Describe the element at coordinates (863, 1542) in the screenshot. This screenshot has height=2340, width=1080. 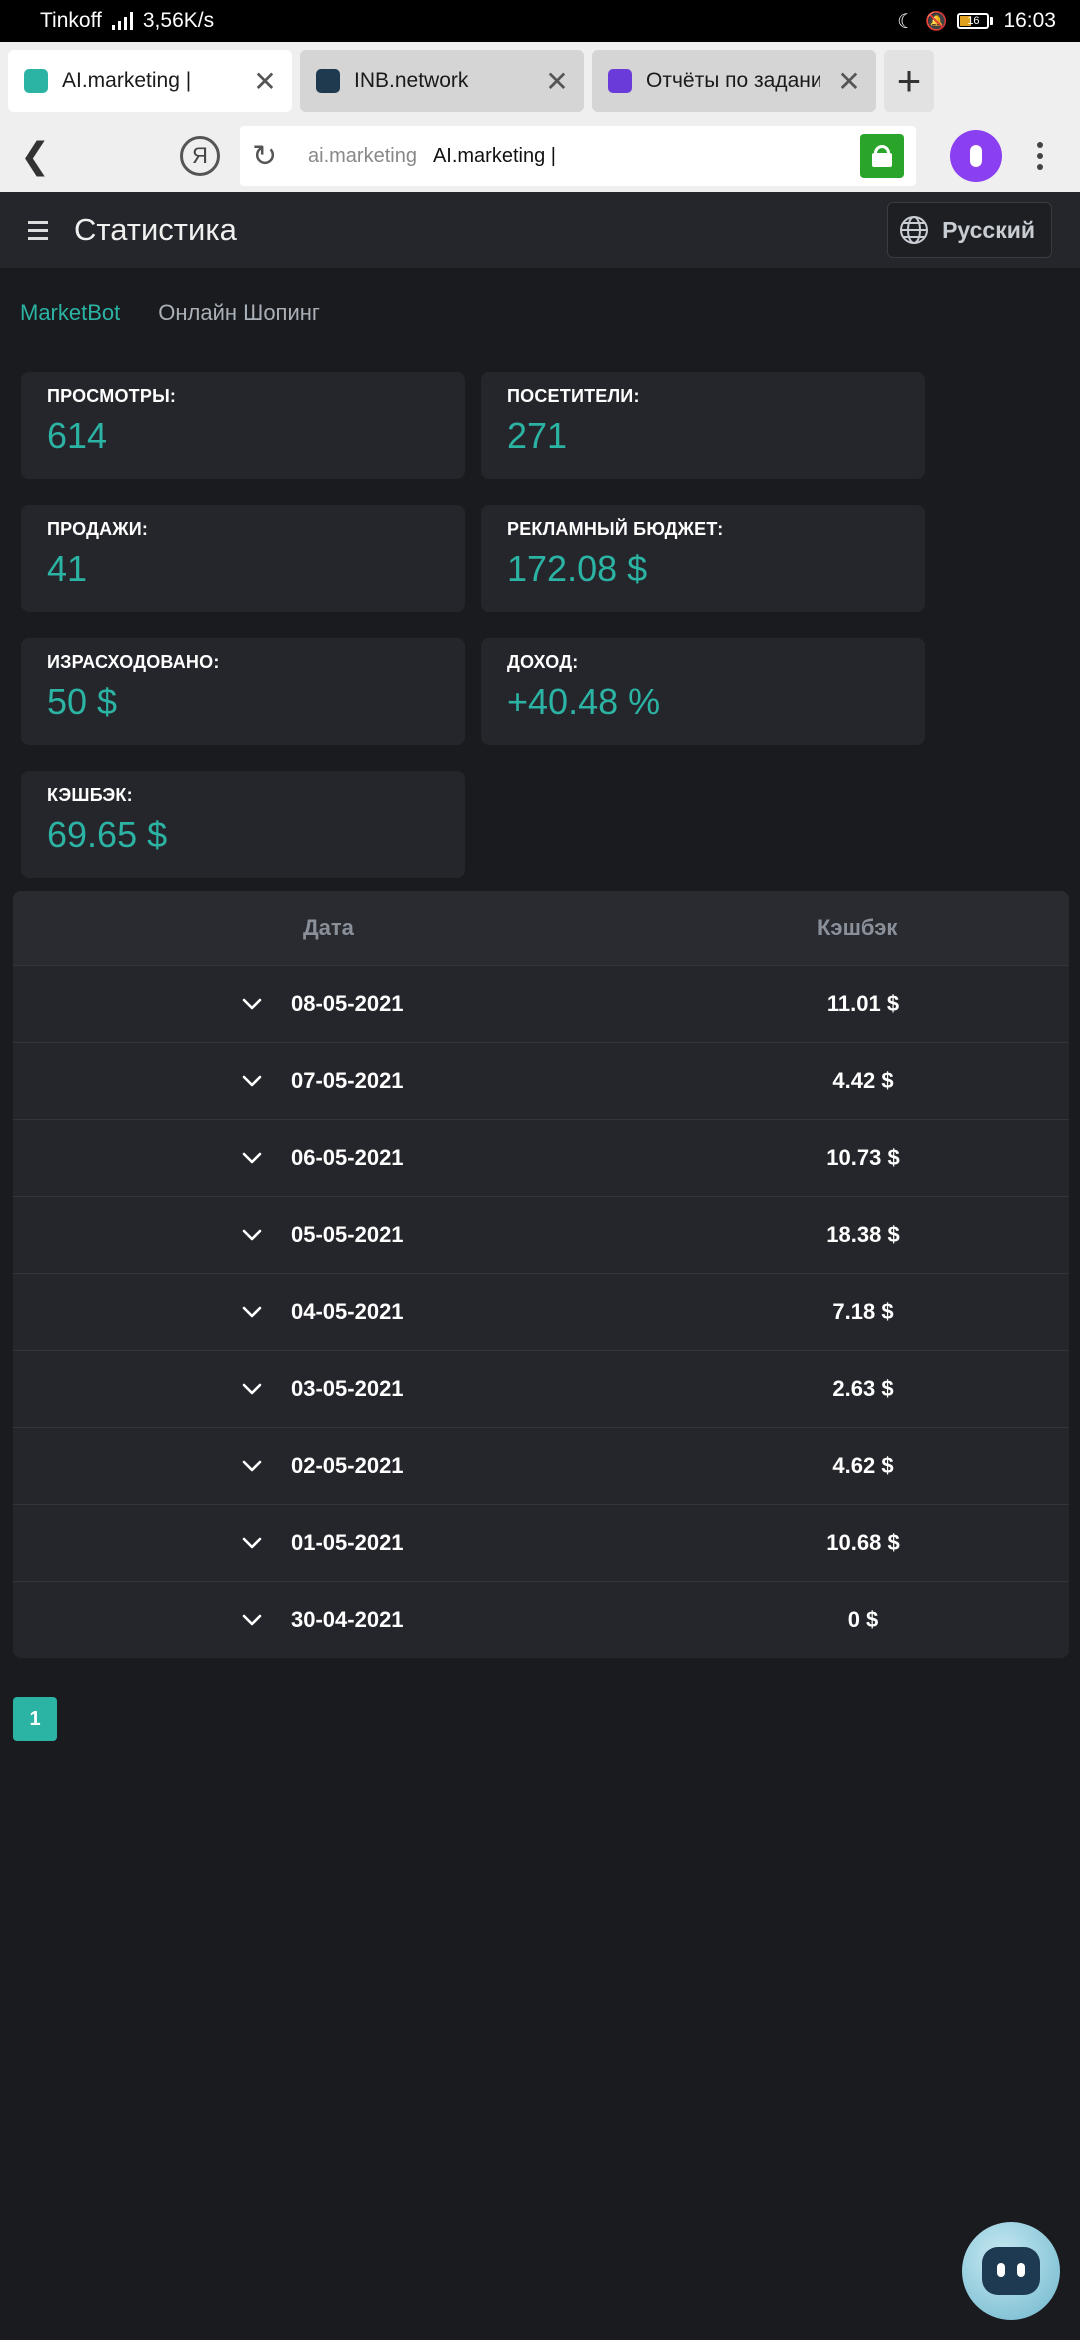
I see `row-cashback: 10.68 $` at that location.